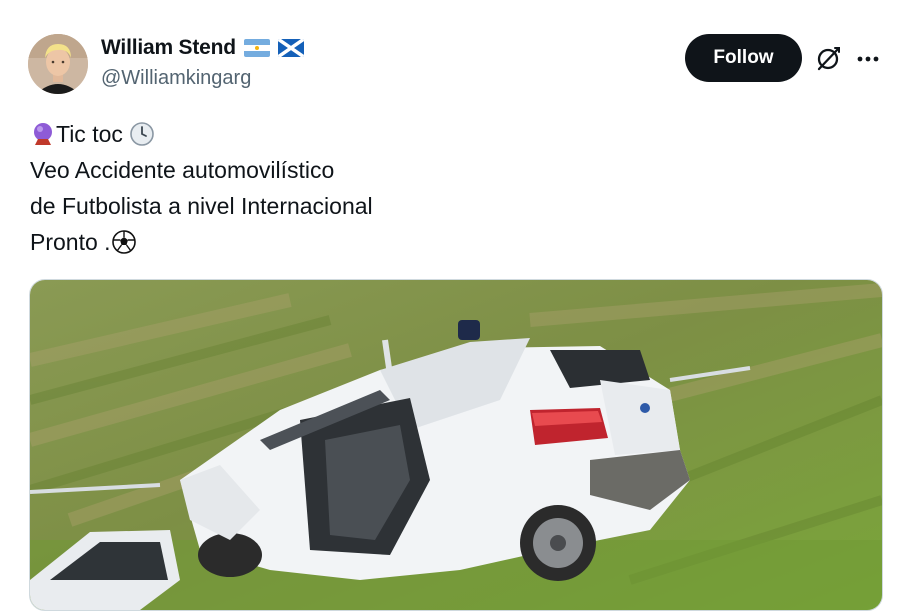 This screenshot has width=900, height=611. Describe the element at coordinates (168, 48) in the screenshot. I see `display-name: William Stend` at that location.